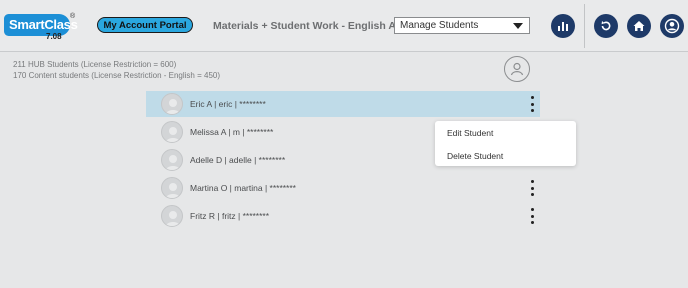  I want to click on student-context-menu: Edit Student Delete Student, so click(505, 143).